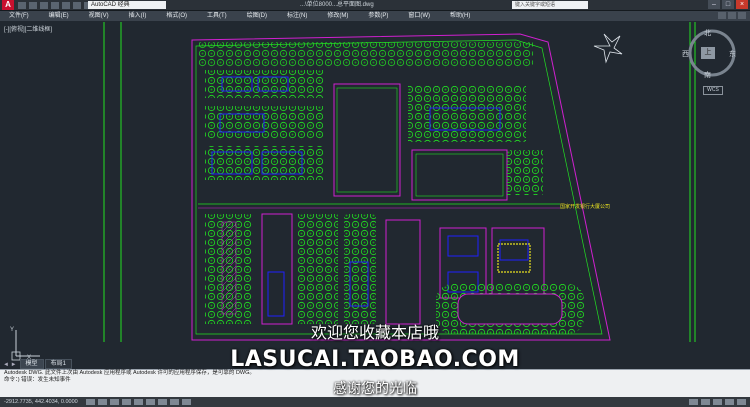 This screenshot has width=750, height=407. What do you see at coordinates (186, 402) in the screenshot?
I see `lwt-toggle-icon` at bounding box center [186, 402].